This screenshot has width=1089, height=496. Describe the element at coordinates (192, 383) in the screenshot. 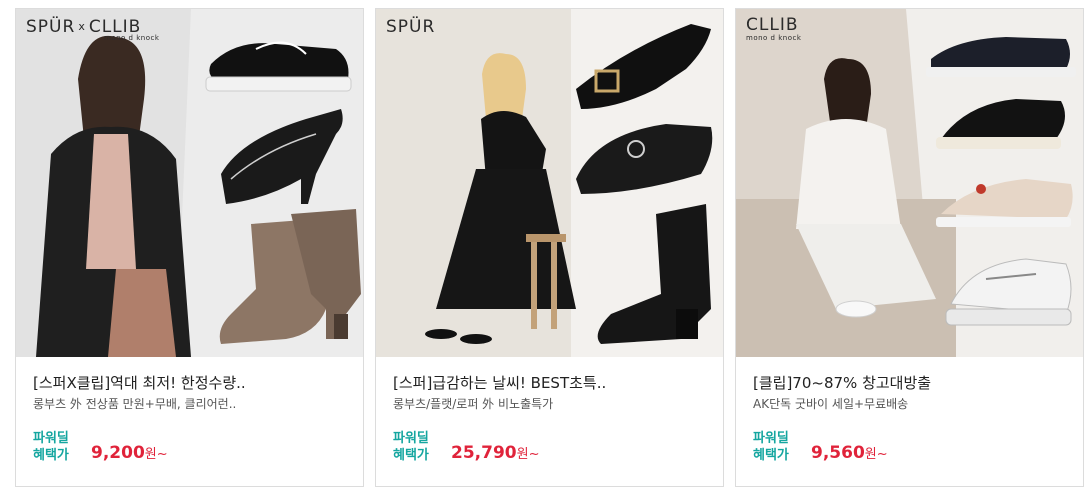

I see `product-title: [스퍼X클립]역대 최저! 한정수량..` at that location.